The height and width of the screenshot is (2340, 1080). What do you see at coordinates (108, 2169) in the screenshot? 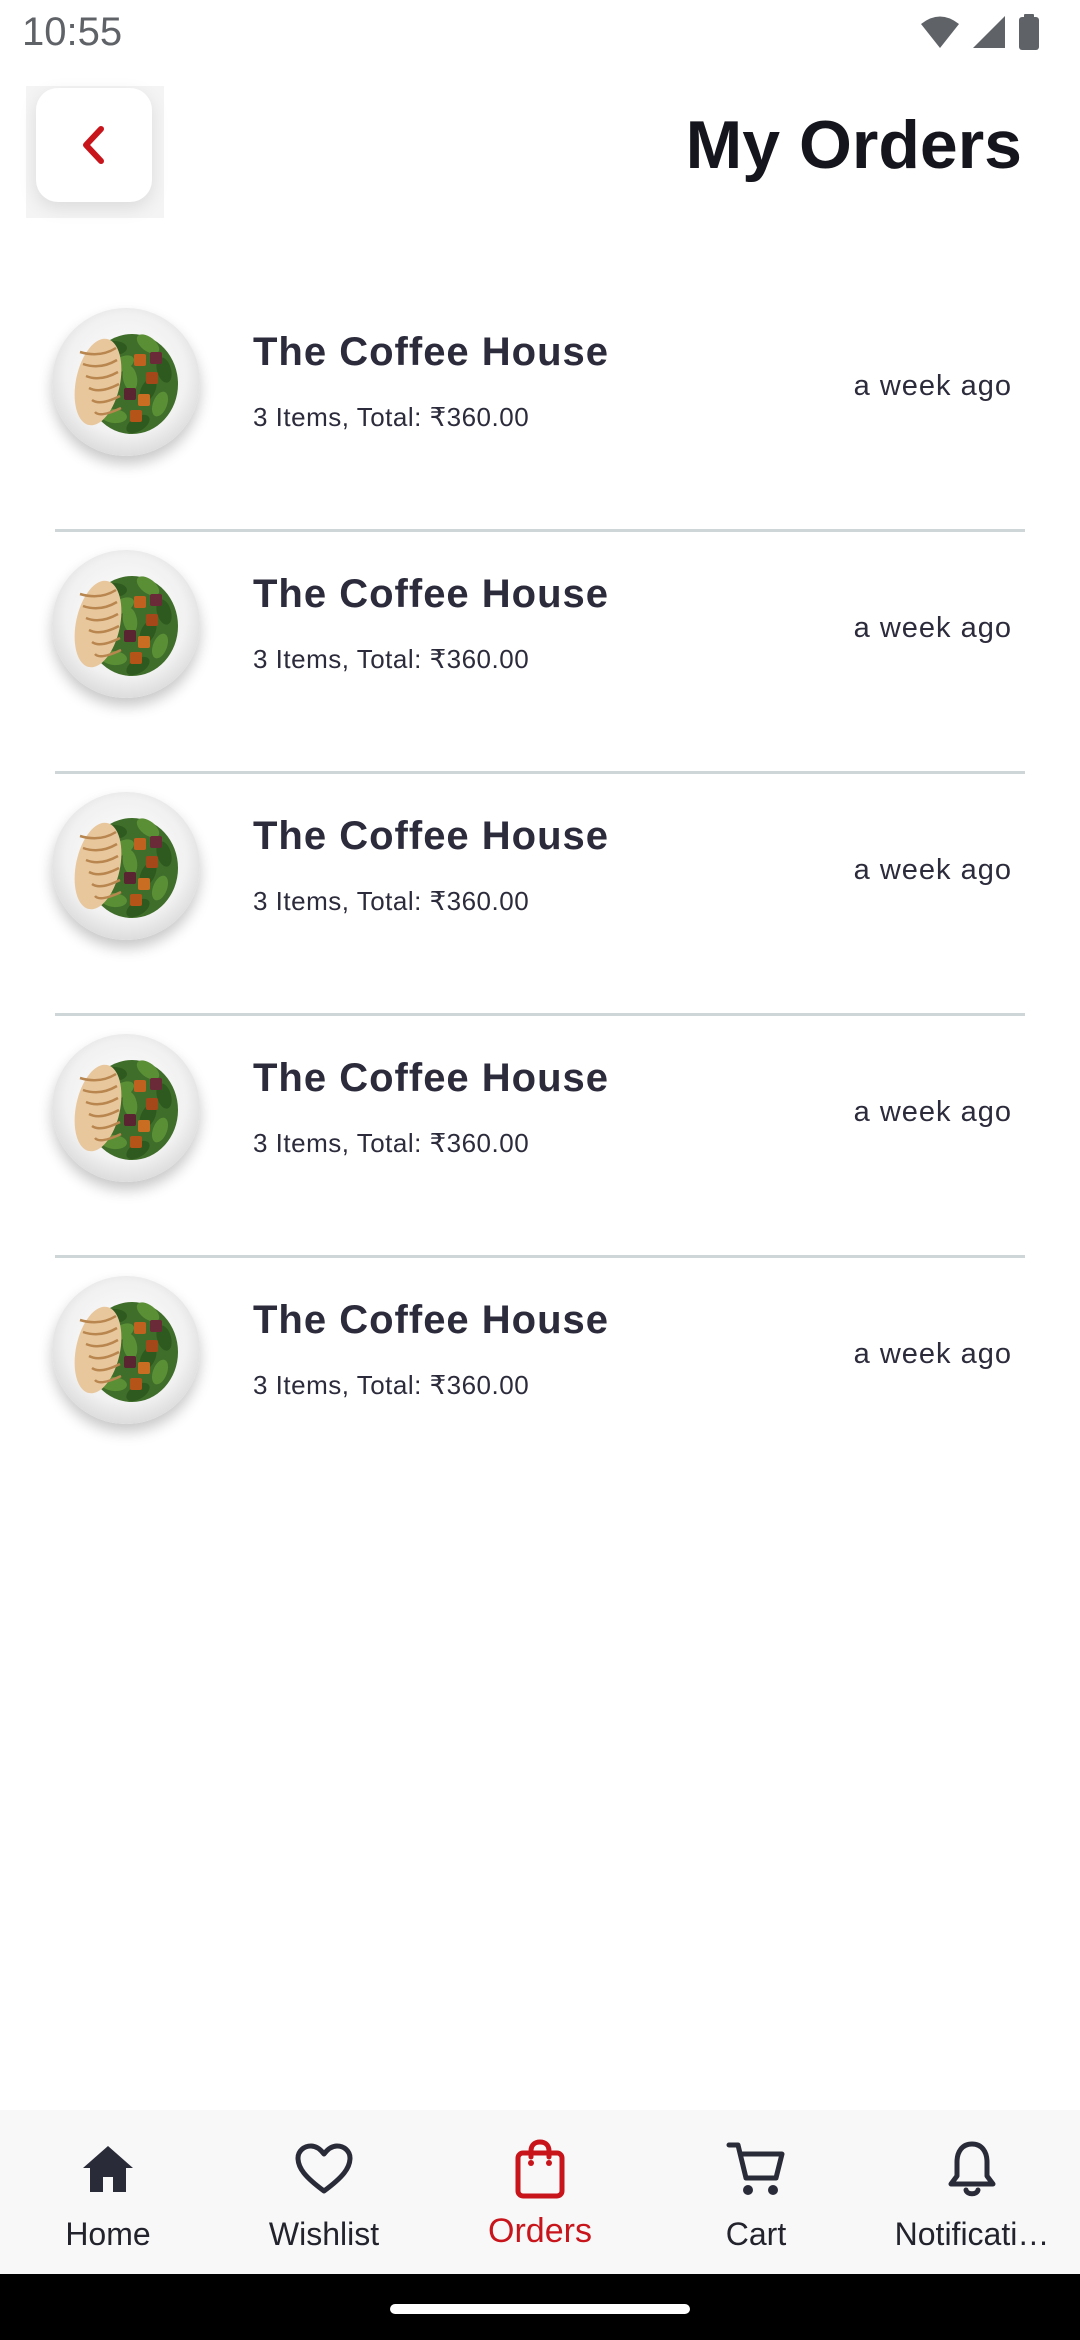
I see `home-icon` at bounding box center [108, 2169].